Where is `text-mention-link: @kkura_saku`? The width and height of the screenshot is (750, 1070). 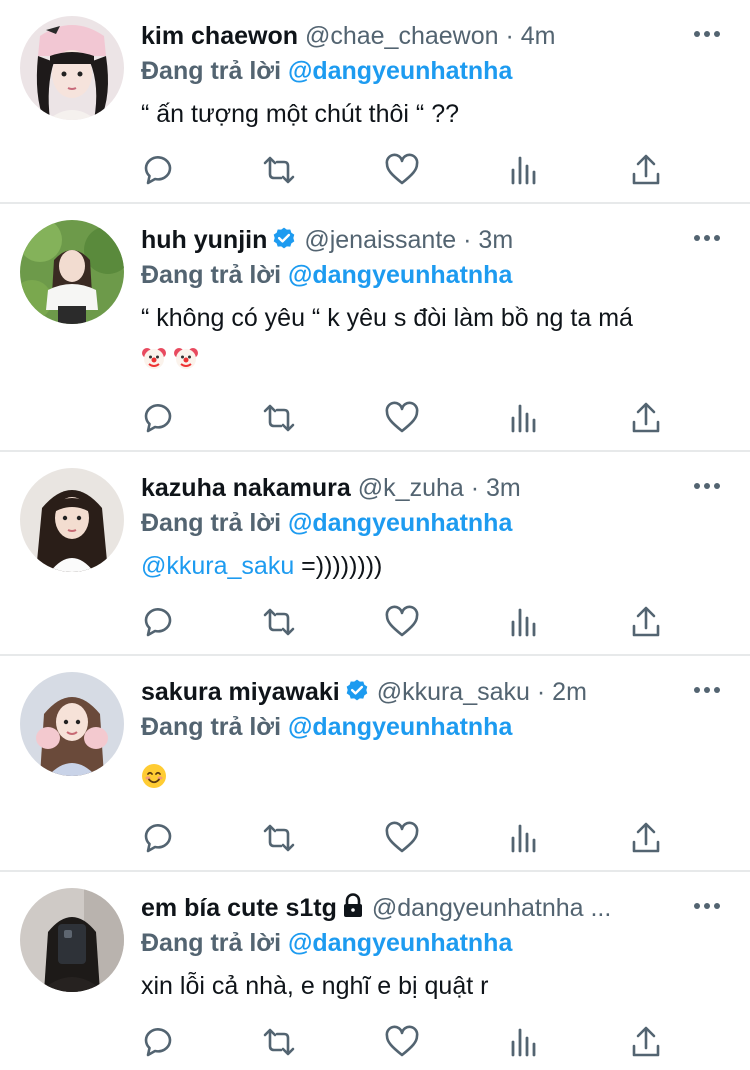 text-mention-link: @kkura_saku is located at coordinates (217, 566).